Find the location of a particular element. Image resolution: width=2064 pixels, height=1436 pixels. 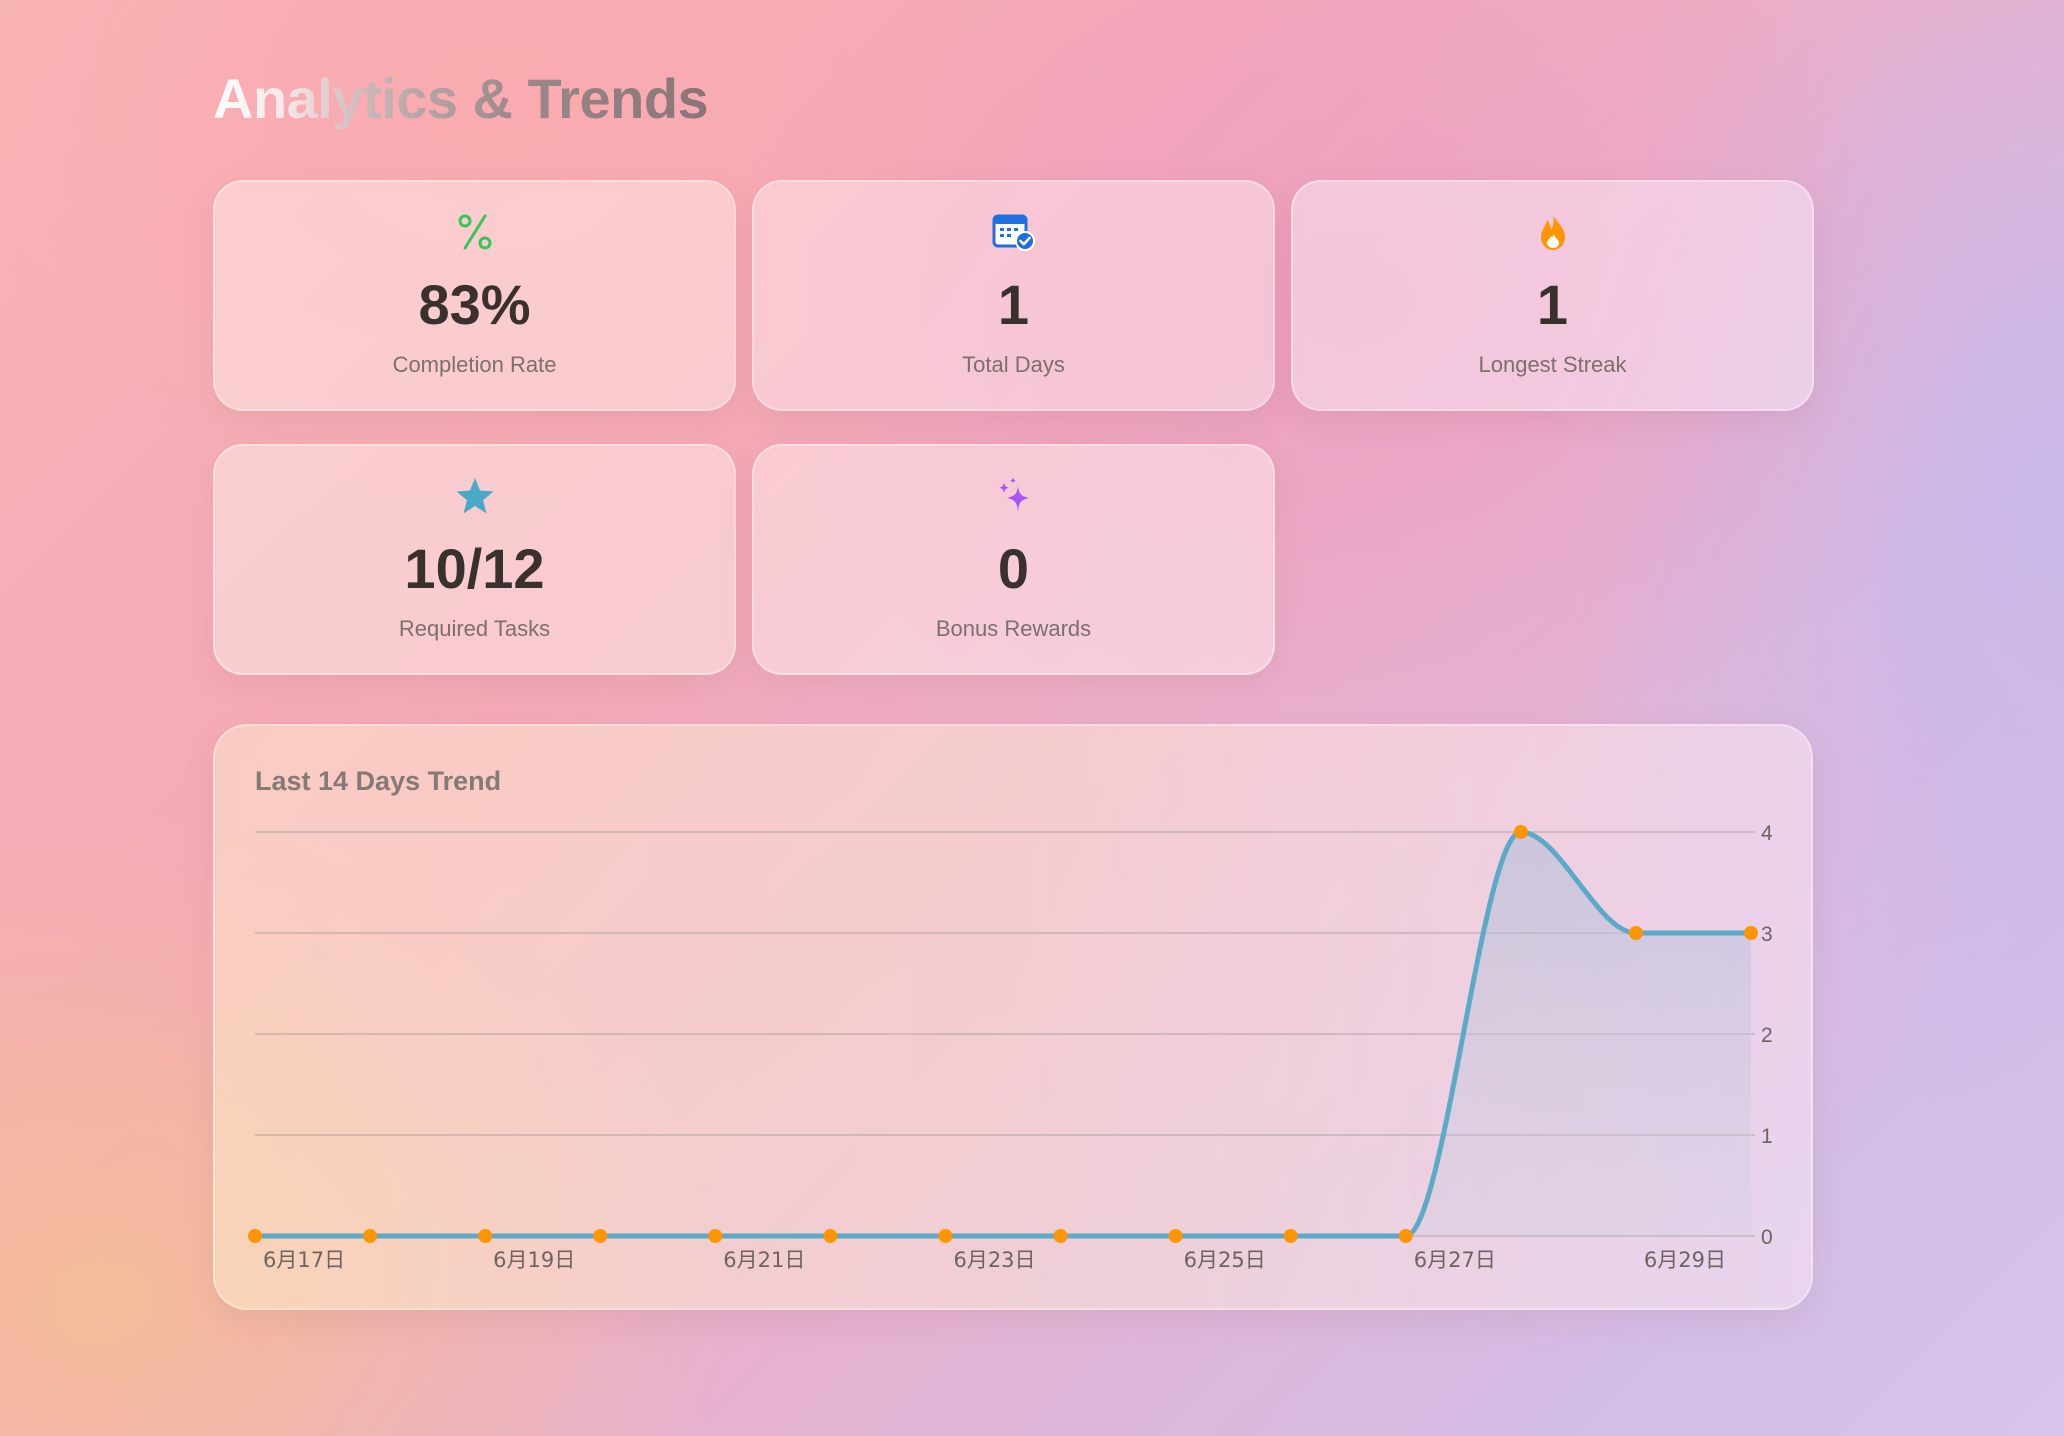

x-tick-label: 6月25日 is located at coordinates (1225, 1260).